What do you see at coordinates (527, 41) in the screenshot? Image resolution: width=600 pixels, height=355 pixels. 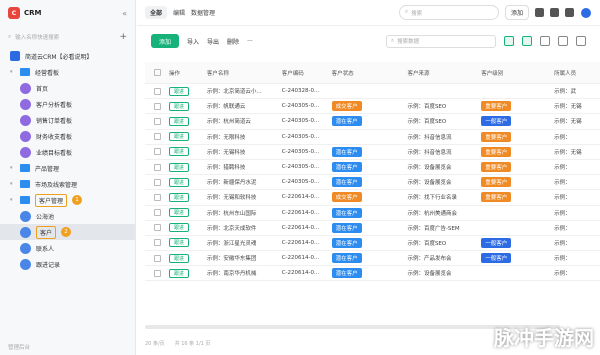 I see `field-icon` at bounding box center [527, 41].